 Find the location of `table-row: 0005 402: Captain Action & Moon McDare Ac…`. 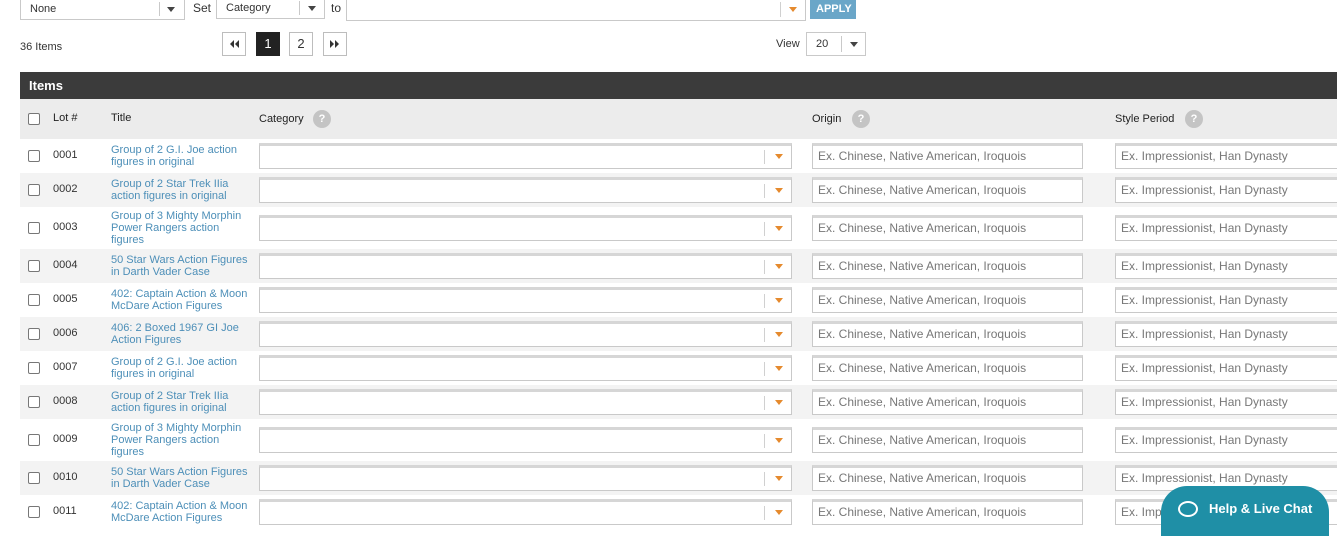

table-row: 0005 402: Captain Action & Moon McDare Ac… is located at coordinates (678, 300).